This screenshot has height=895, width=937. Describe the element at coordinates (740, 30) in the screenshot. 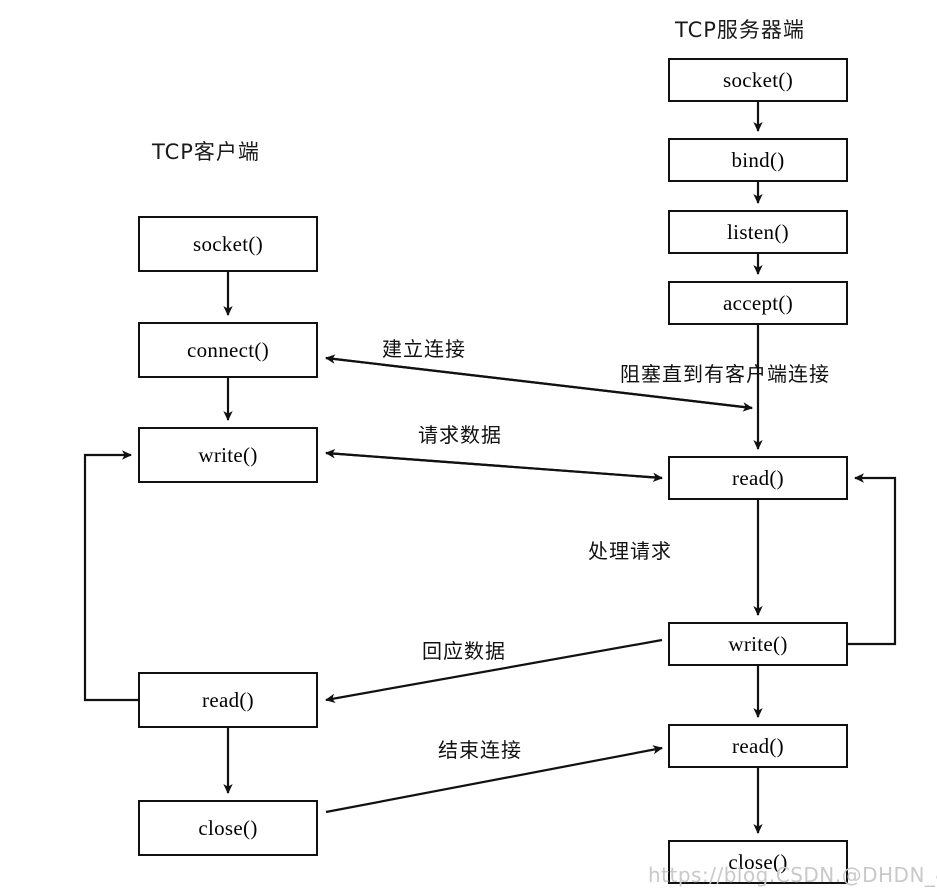

I see `server-column-title: TCP服务器端` at that location.